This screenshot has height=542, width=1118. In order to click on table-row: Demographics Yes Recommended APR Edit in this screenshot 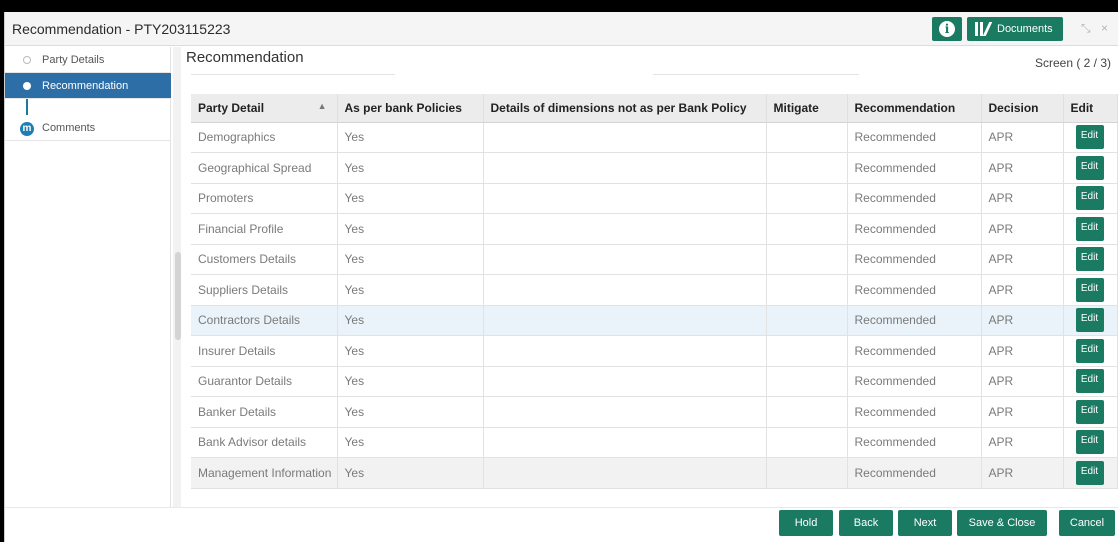, I will do `click(654, 137)`.